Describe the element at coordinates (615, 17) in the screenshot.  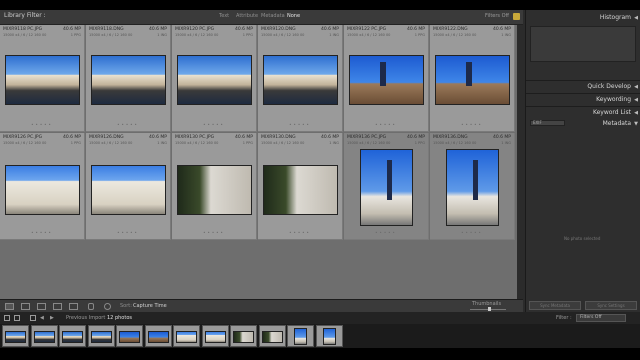
I see `histogram-header: Histogram` at that location.